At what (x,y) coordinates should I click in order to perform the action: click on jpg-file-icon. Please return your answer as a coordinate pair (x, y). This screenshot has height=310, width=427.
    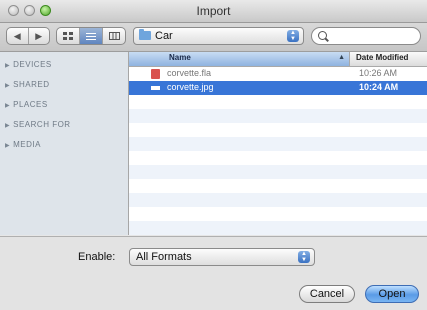
    Looking at the image, I should click on (155, 88).